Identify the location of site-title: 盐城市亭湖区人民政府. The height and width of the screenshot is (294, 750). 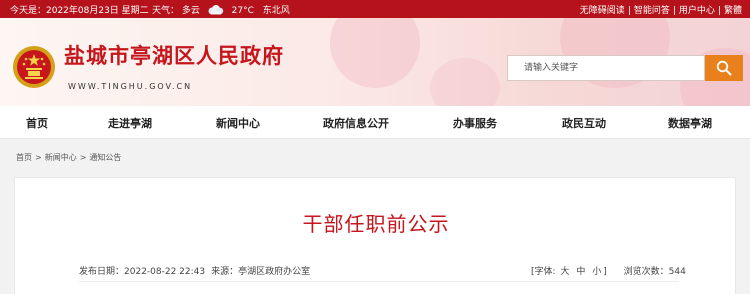
(174, 55).